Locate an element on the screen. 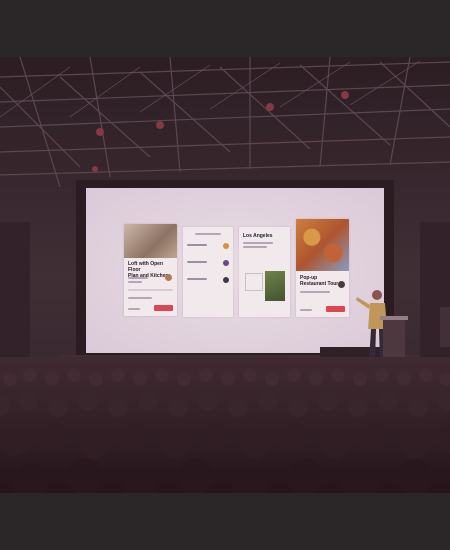  right-equipment is located at coordinates (445, 327).